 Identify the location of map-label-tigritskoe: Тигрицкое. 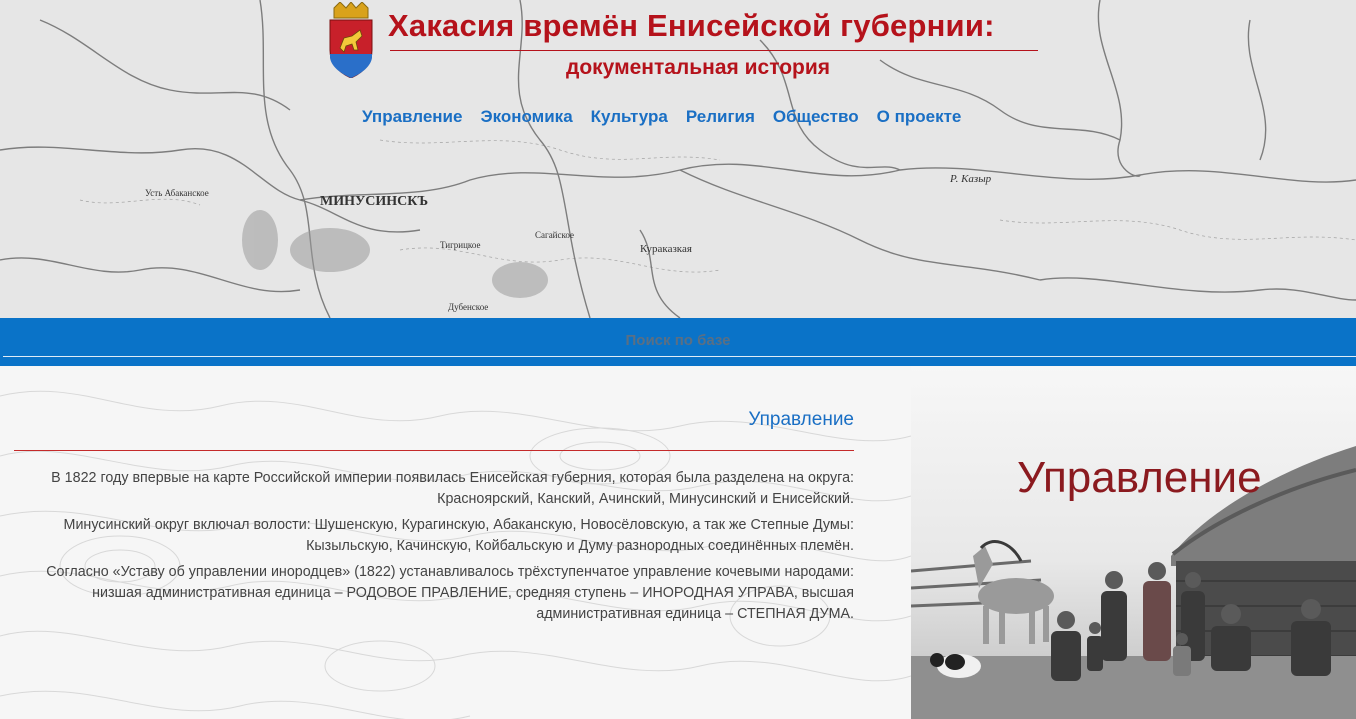
(460, 245).